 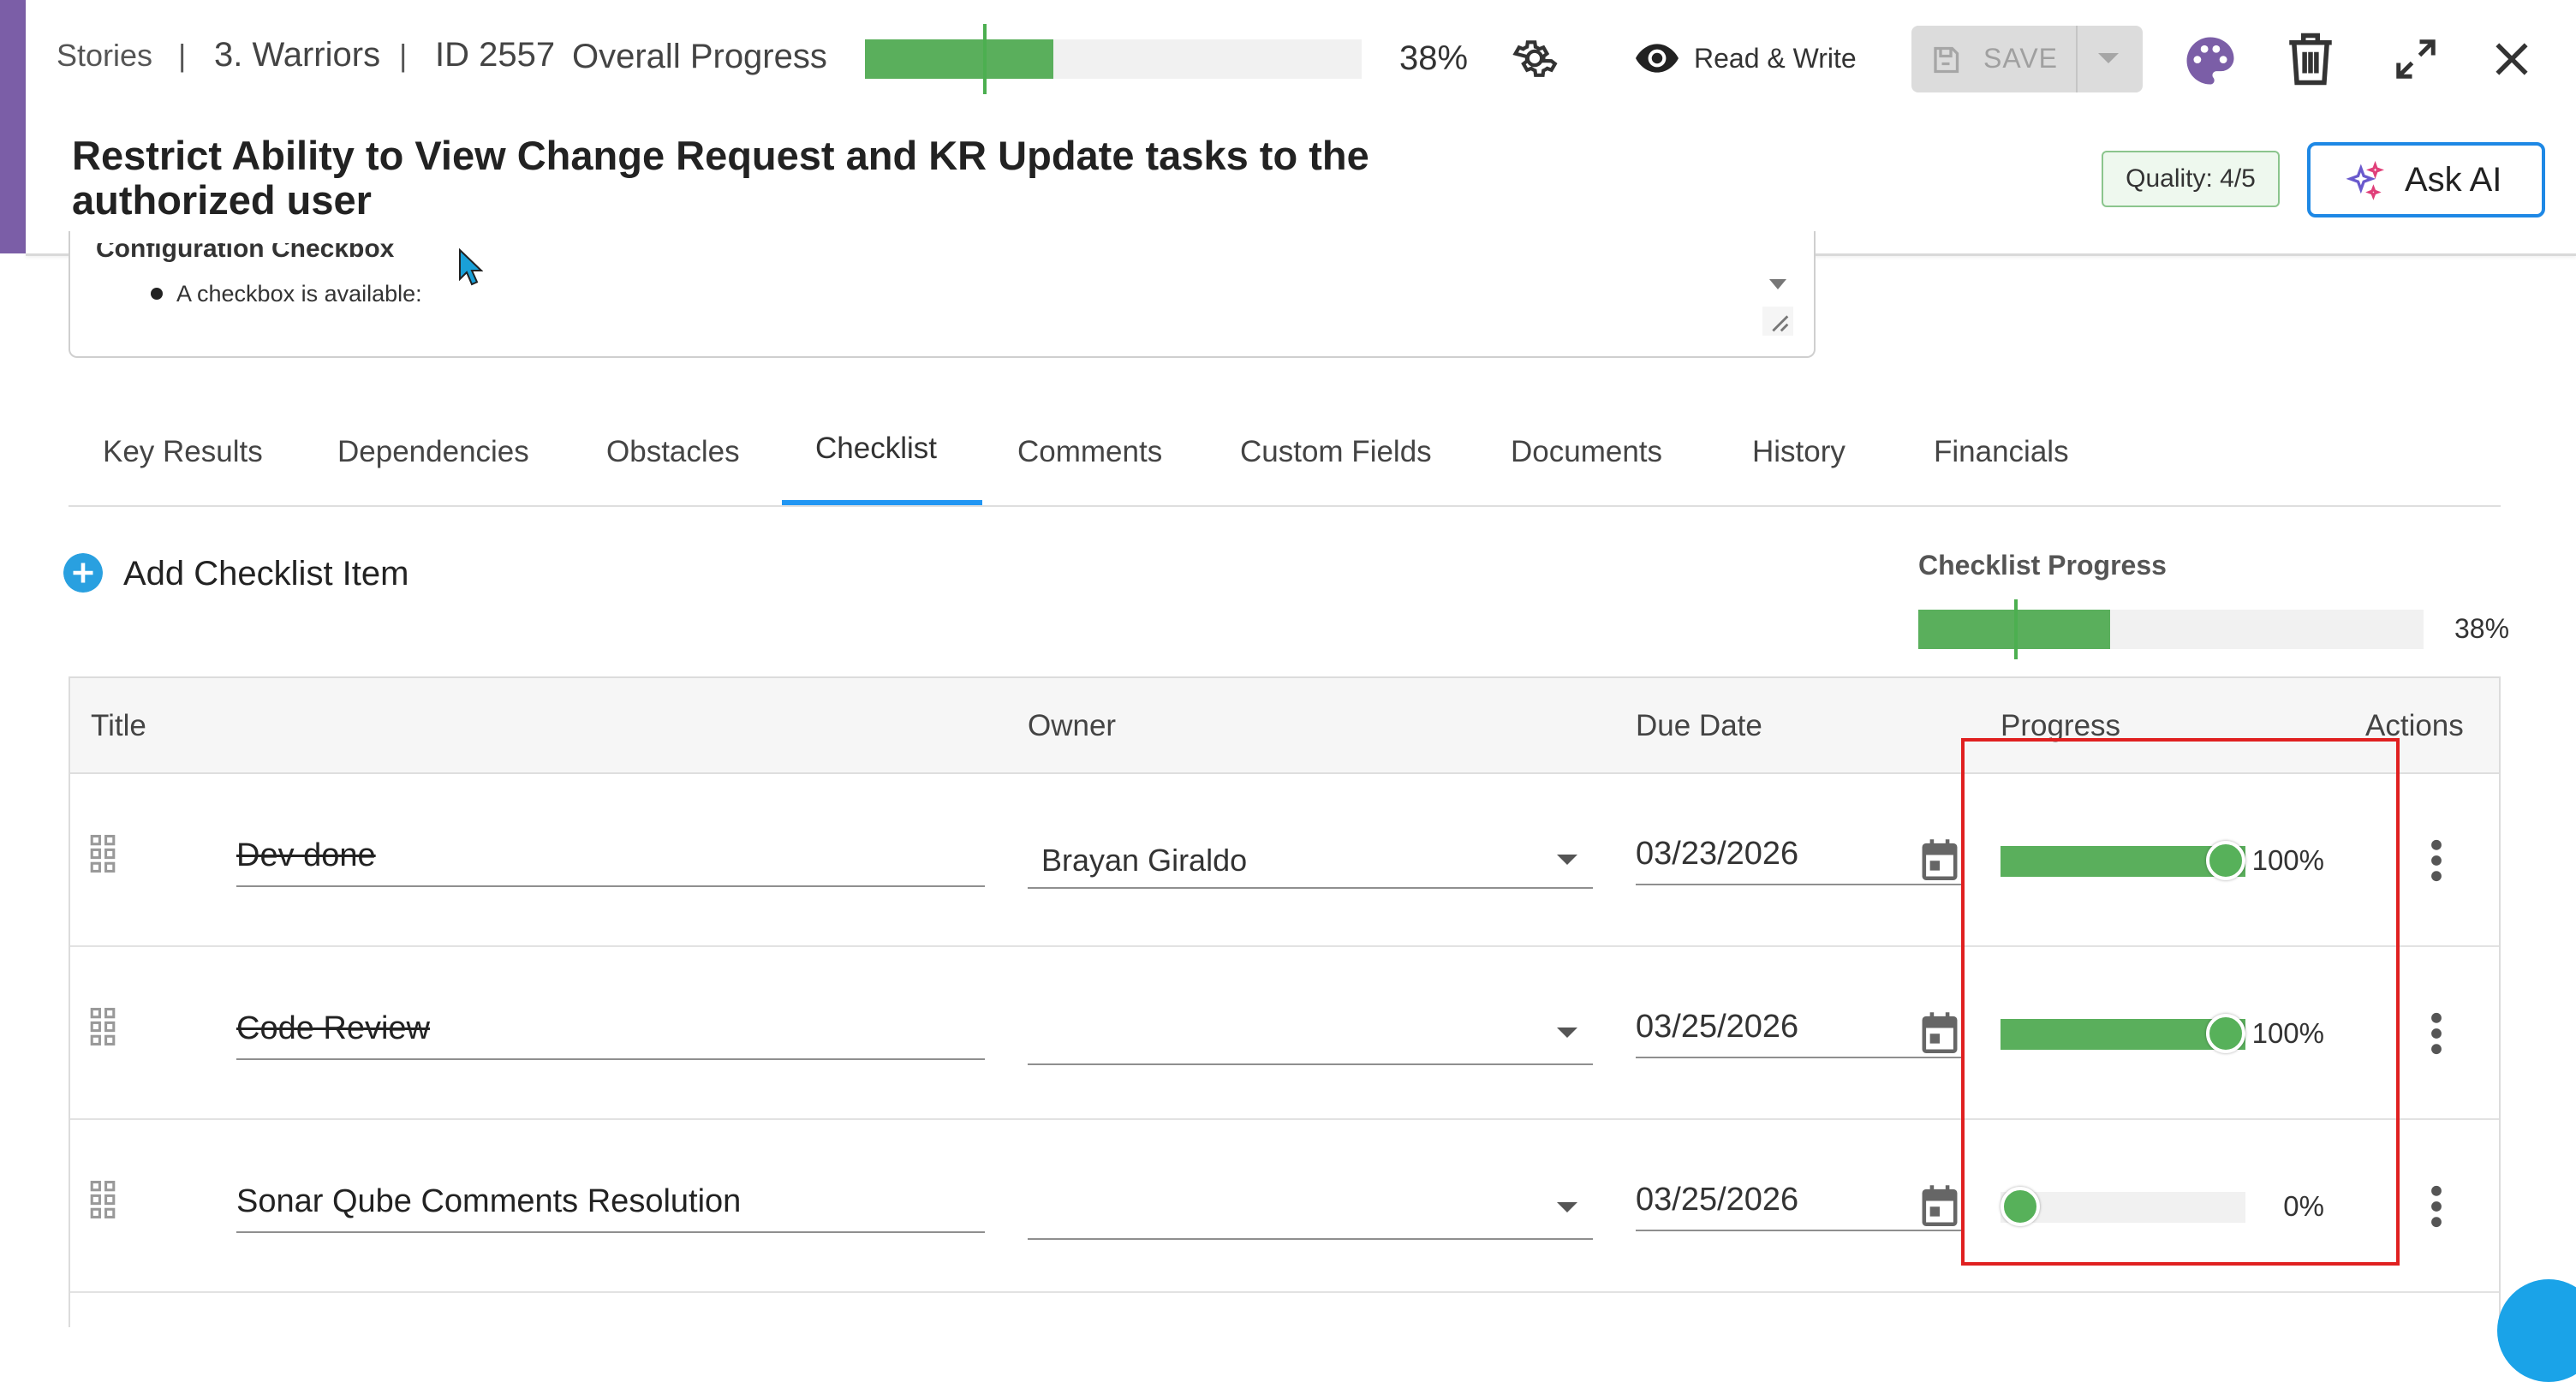 What do you see at coordinates (1777, 321) in the screenshot?
I see `resize-handle-icon` at bounding box center [1777, 321].